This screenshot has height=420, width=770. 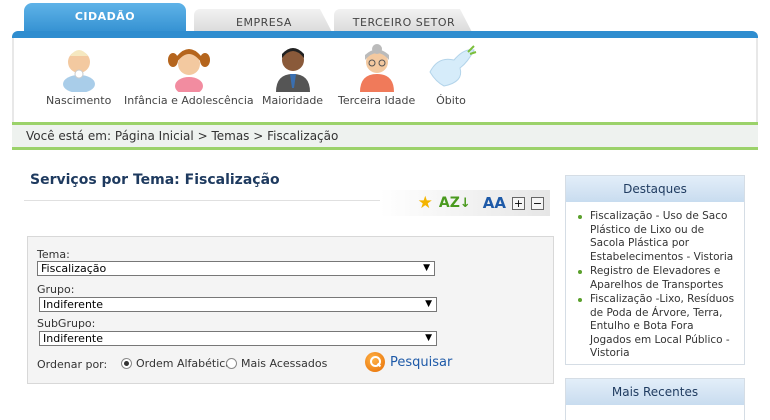 What do you see at coordinates (79, 67) in the screenshot?
I see `baby-icon` at bounding box center [79, 67].